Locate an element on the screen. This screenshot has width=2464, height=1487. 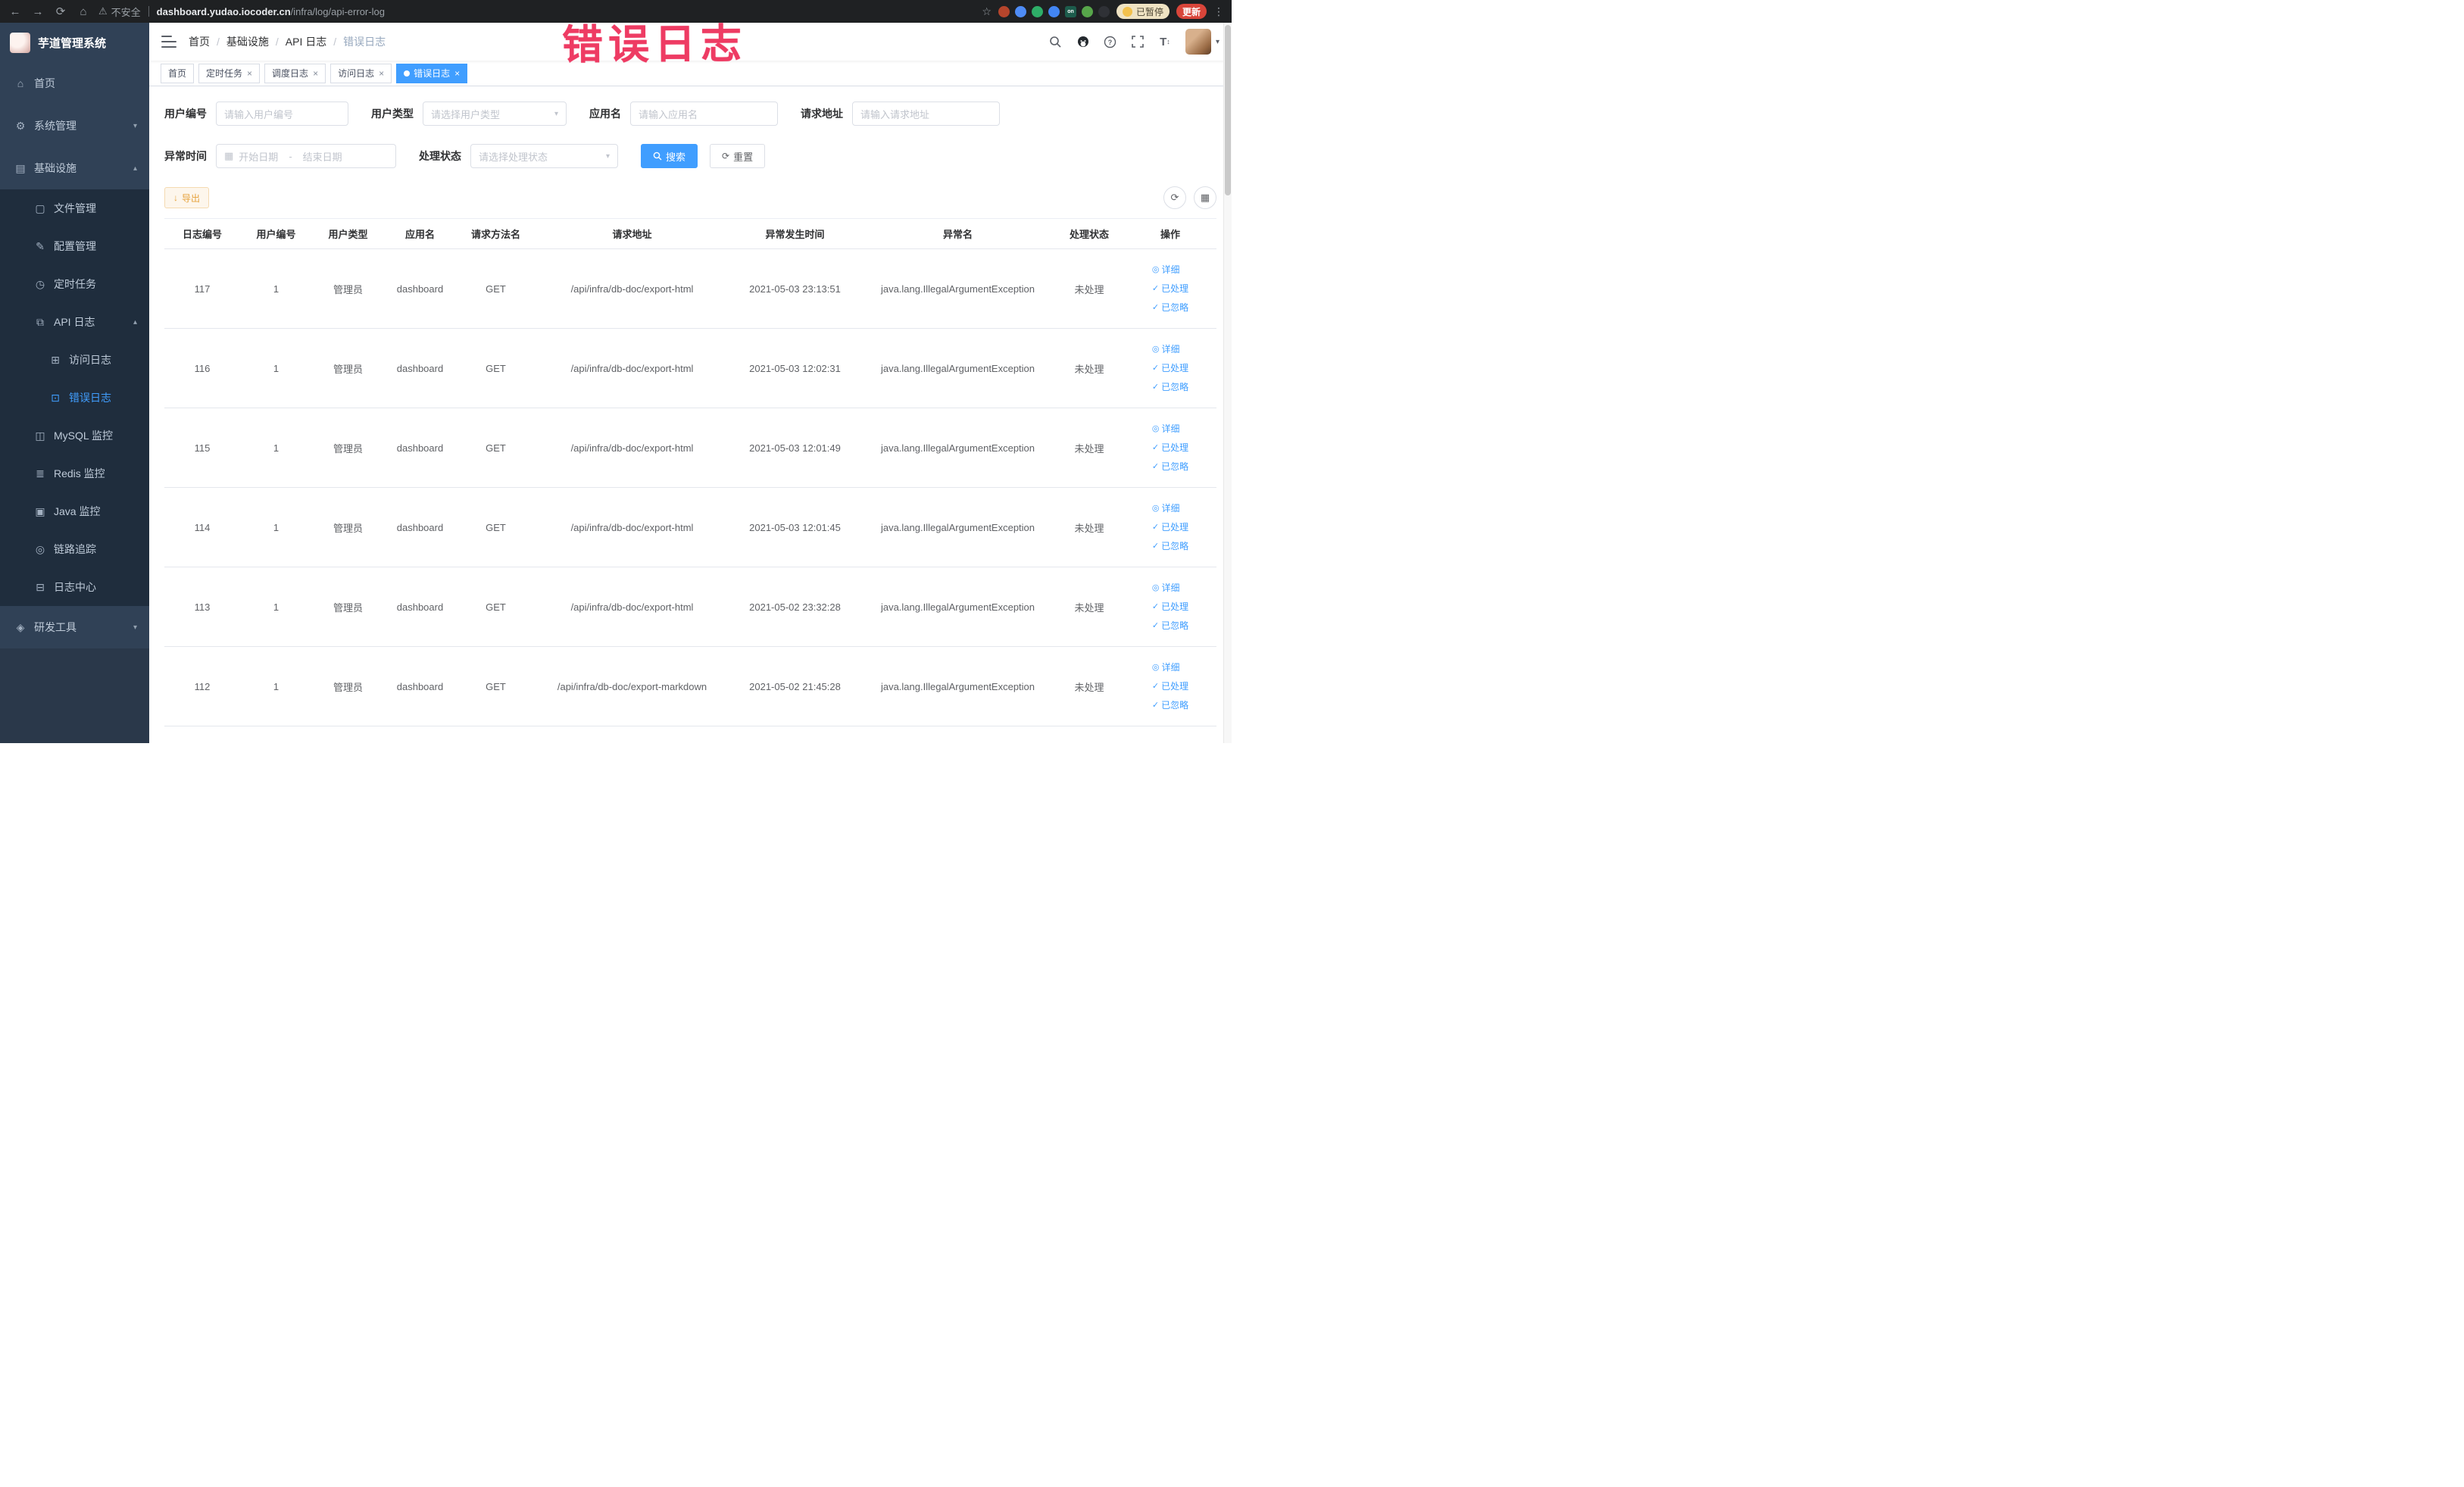
user-type-label: 用户类型 is located at coordinates (392, 114).